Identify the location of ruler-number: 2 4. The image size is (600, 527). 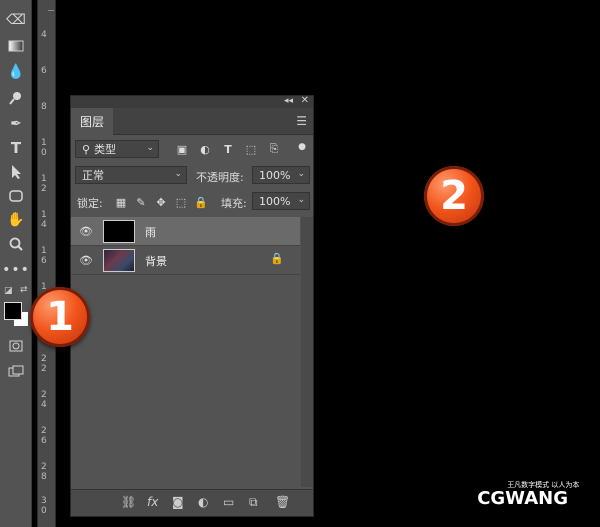
(44, 400).